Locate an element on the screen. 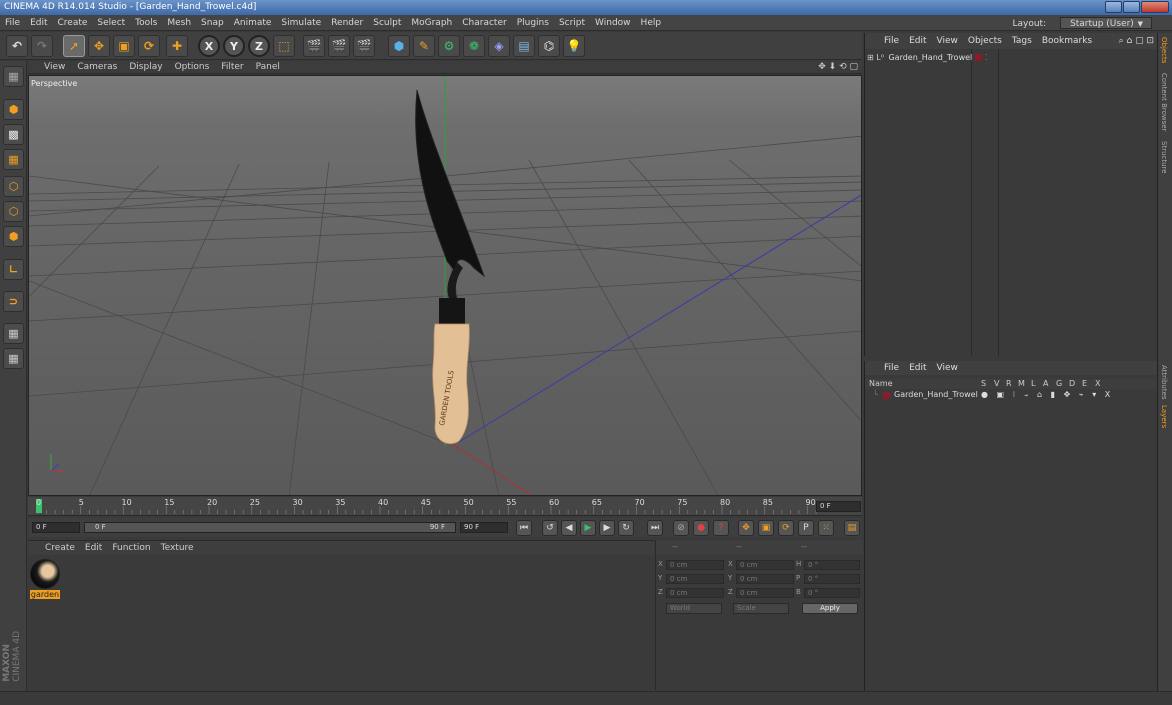 The image size is (1172, 705). key-pla-button: ⁙ is located at coordinates (826, 528).